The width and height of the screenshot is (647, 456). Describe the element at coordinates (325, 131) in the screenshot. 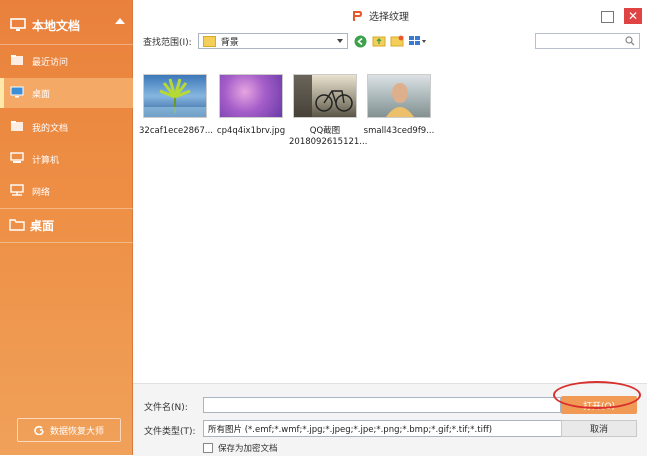

I see `file-name-line1: QQ截图` at that location.